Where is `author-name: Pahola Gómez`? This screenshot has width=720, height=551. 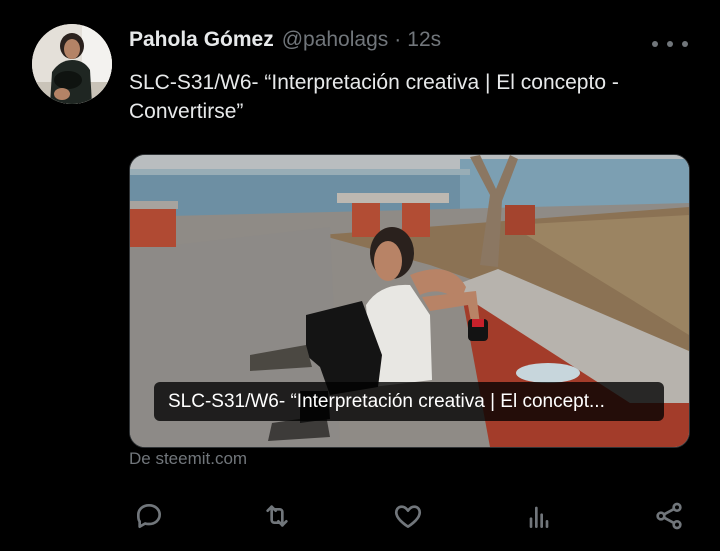 author-name: Pahola Gómez is located at coordinates (201, 40).